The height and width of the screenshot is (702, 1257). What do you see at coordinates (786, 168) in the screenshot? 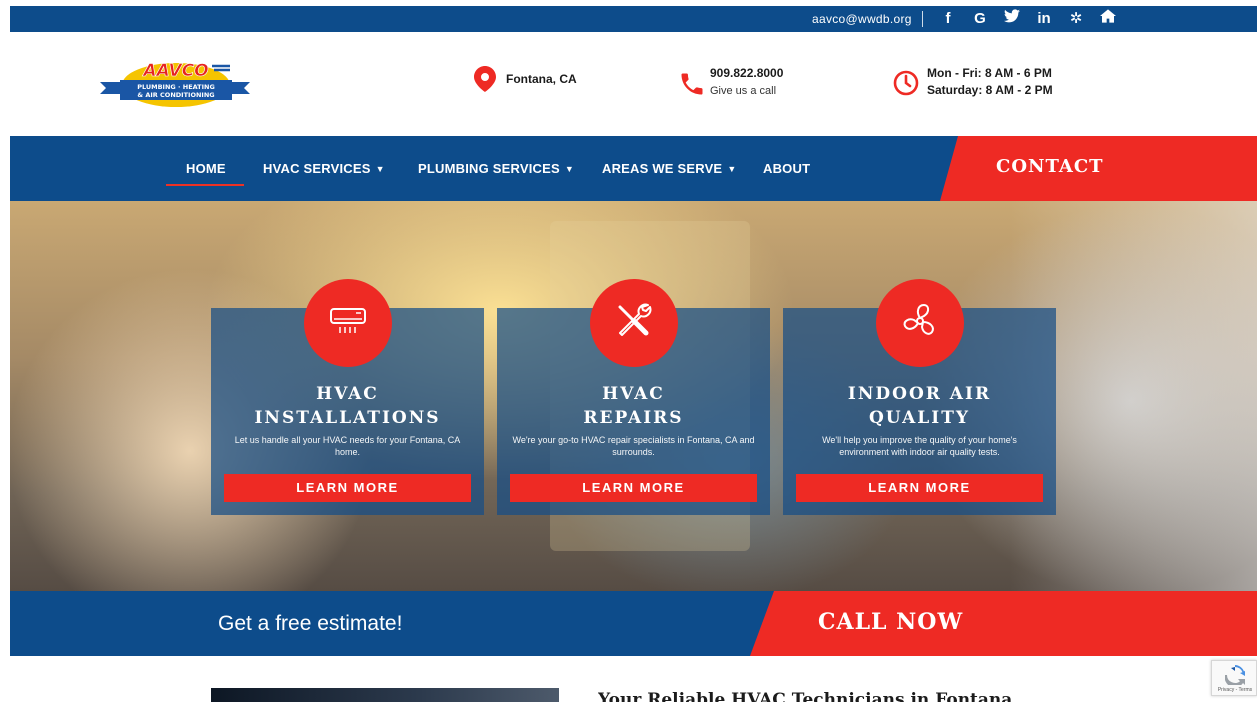
I see `nav-about: ABOUT` at bounding box center [786, 168].